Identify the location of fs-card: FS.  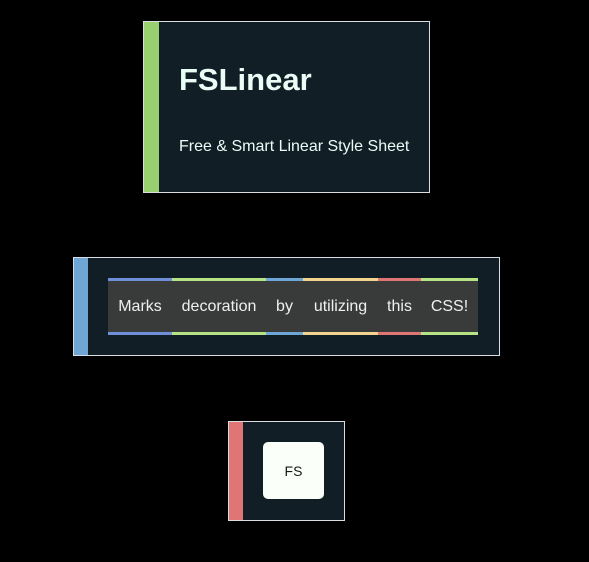
(286, 471).